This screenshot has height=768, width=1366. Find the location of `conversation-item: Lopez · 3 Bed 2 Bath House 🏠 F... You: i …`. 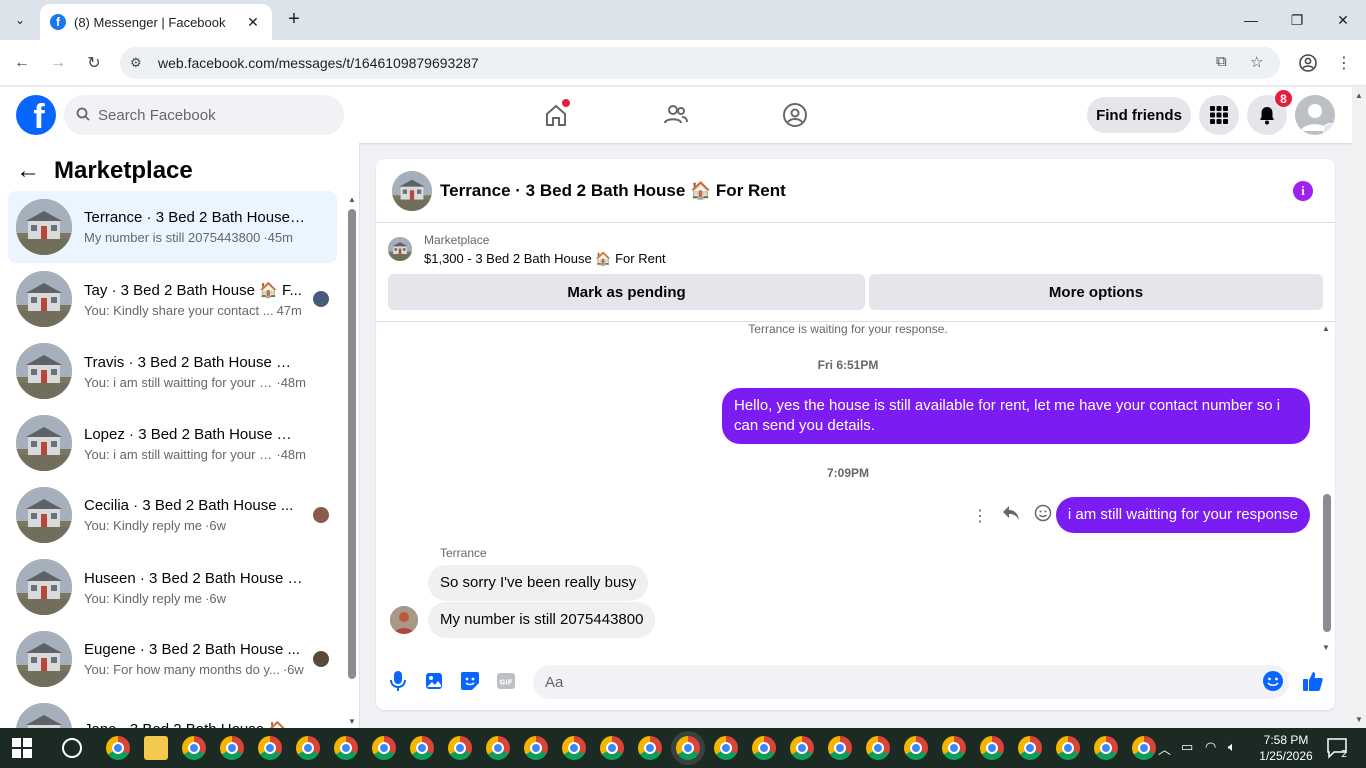

conversation-item: Lopez · 3 Bed 2 Bath House 🏠 F... You: i … is located at coordinates (172, 443).